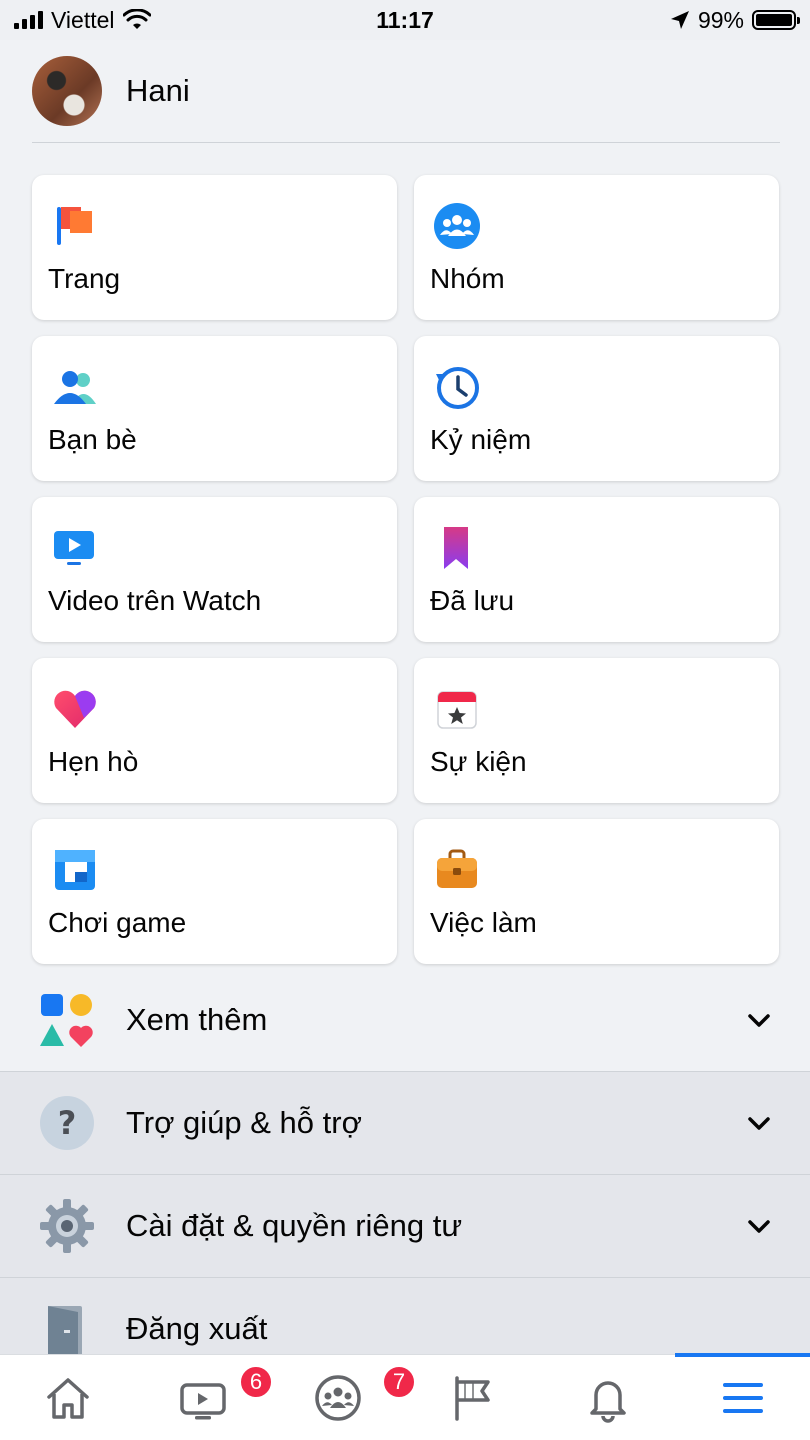 The height and width of the screenshot is (1440, 810). I want to click on bottom-tab-bar: 6 7, so click(405, 1396).